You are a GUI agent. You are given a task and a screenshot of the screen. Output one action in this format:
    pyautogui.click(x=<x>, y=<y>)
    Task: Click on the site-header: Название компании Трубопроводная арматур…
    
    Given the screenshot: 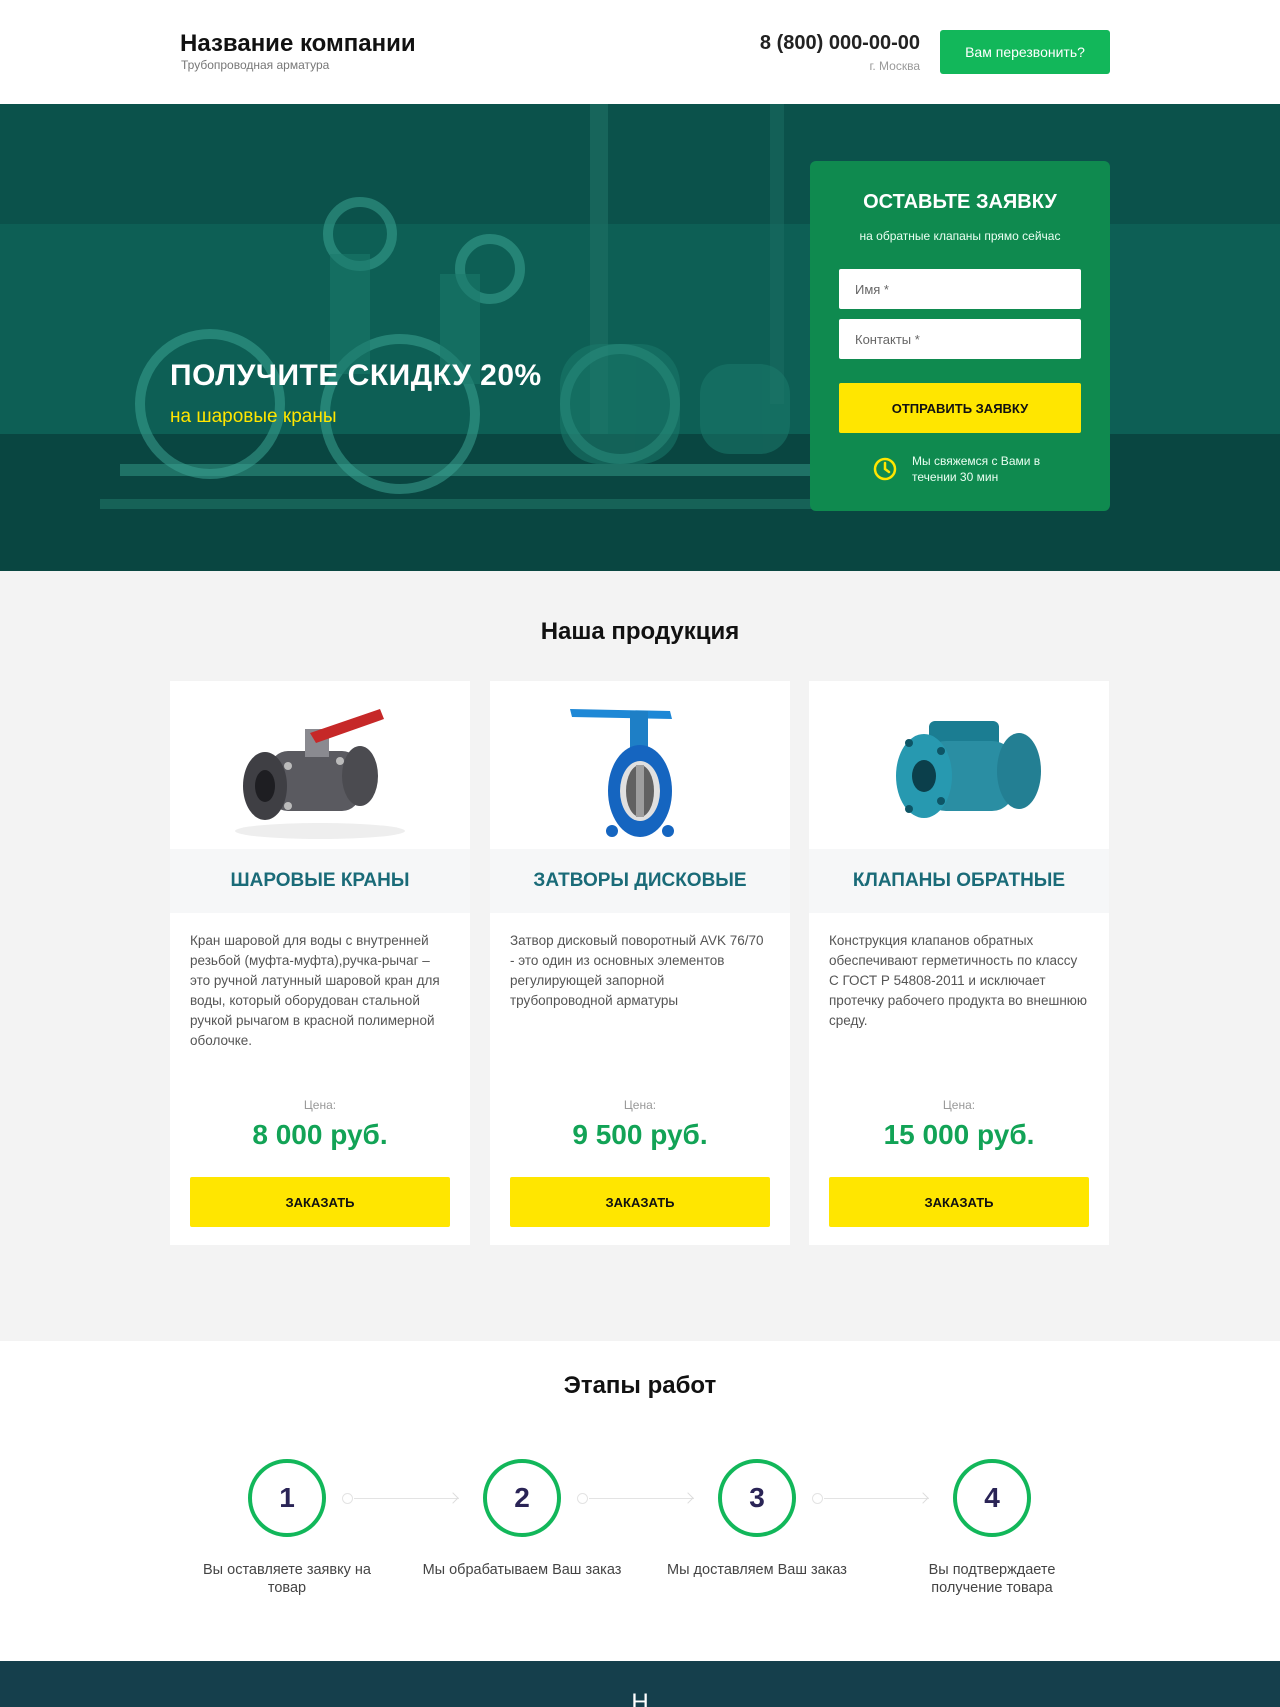 What is the action you would take?
    pyautogui.click(x=640, y=52)
    